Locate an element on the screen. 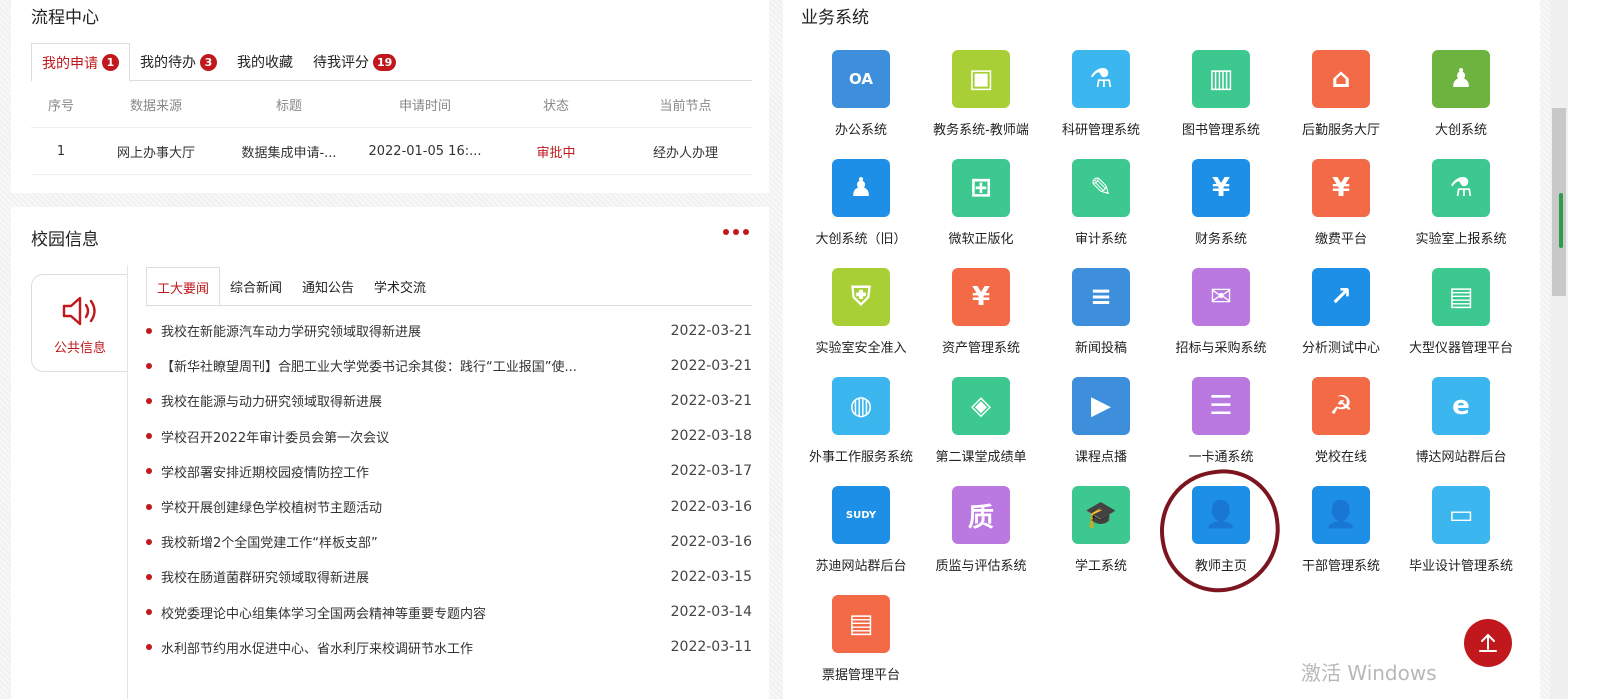 The height and width of the screenshot is (699, 1600). app-label: 资产管理系统 is located at coordinates (980, 348).